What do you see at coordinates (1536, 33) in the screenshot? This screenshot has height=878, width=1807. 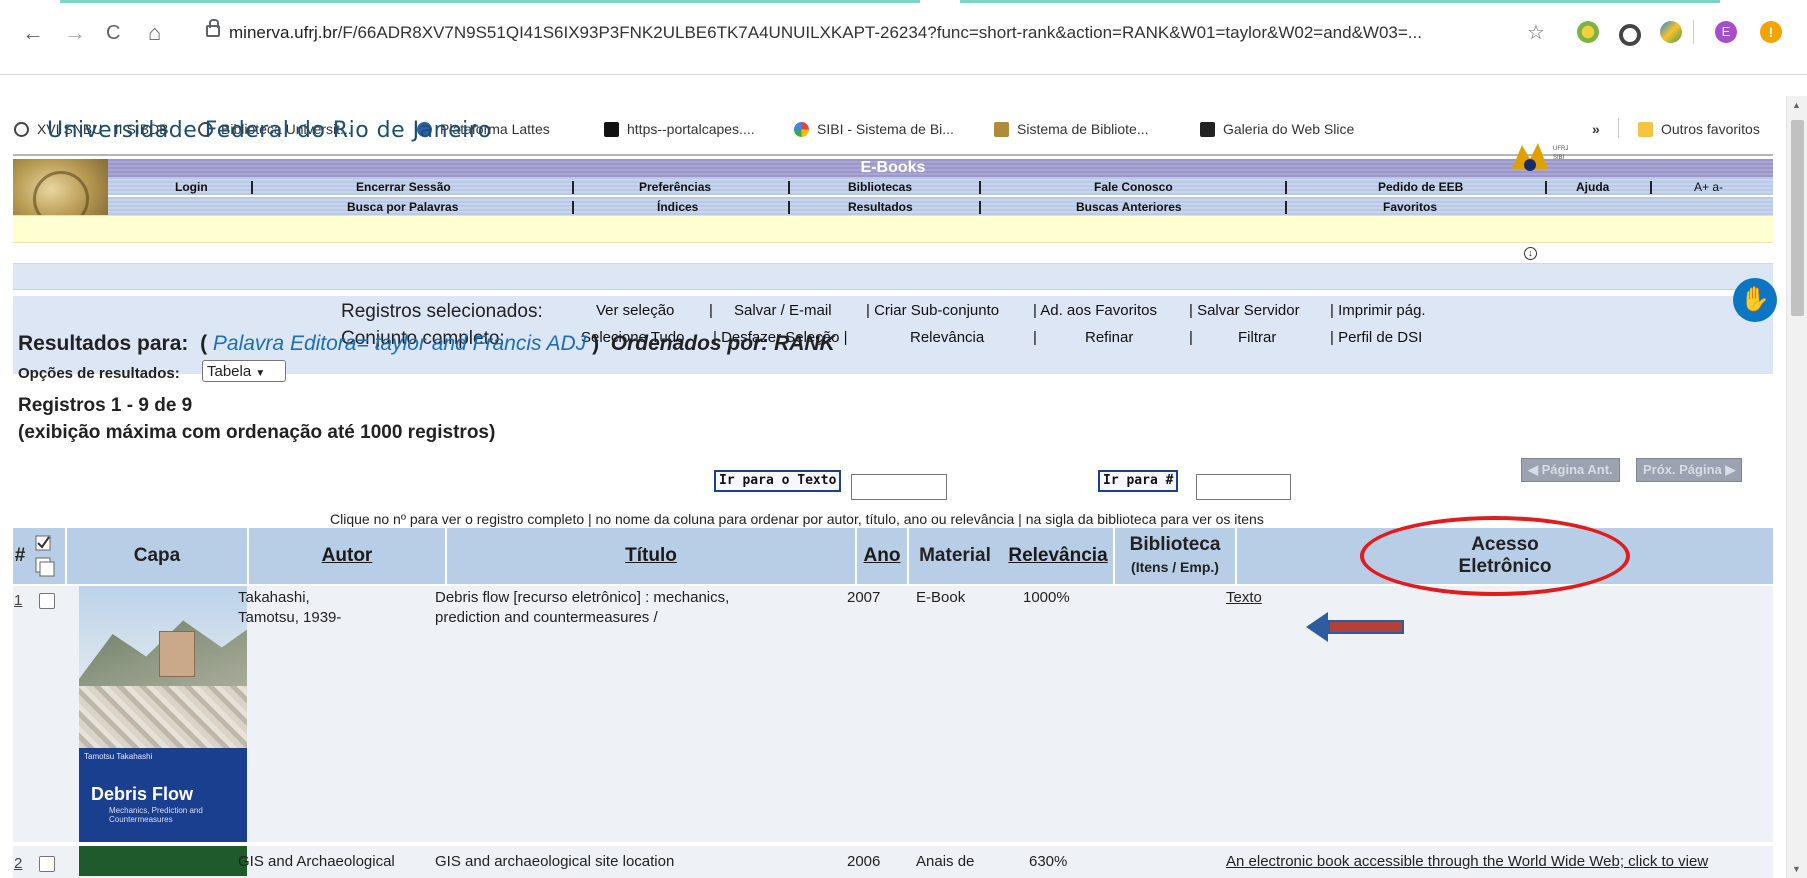 I see `bookmark-star-icon: ☆` at bounding box center [1536, 33].